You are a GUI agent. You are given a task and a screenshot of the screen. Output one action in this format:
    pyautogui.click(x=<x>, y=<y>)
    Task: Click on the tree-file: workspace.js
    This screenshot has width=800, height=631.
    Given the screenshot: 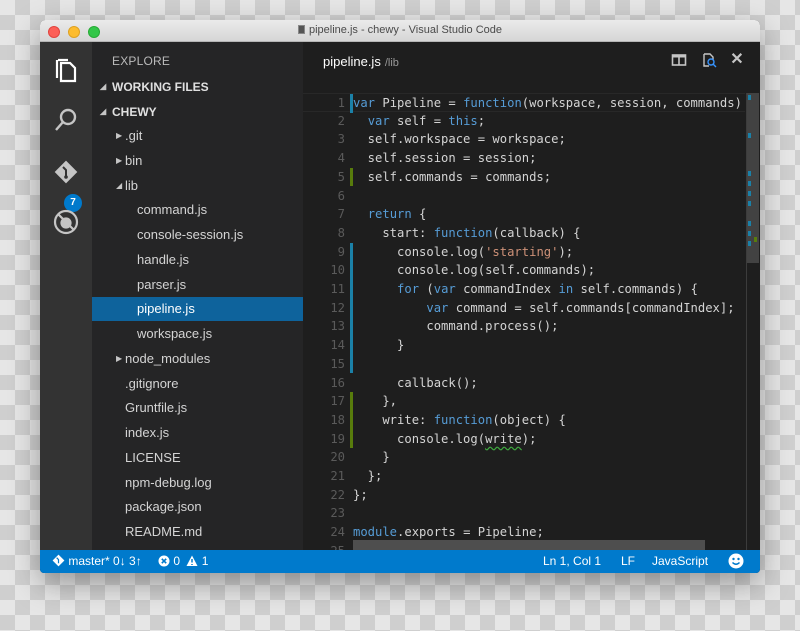 What is the action you would take?
    pyautogui.click(x=197, y=334)
    